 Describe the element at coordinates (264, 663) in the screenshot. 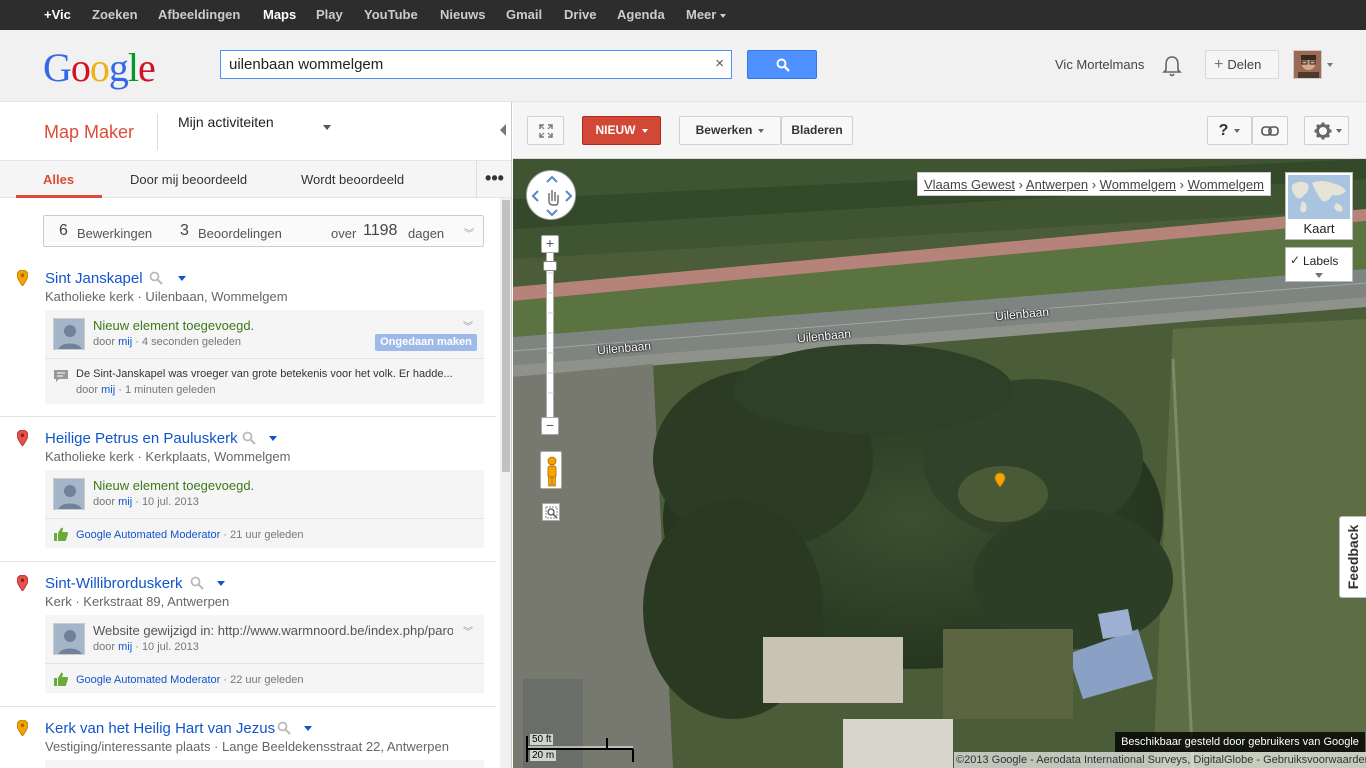

I see `divider` at that location.